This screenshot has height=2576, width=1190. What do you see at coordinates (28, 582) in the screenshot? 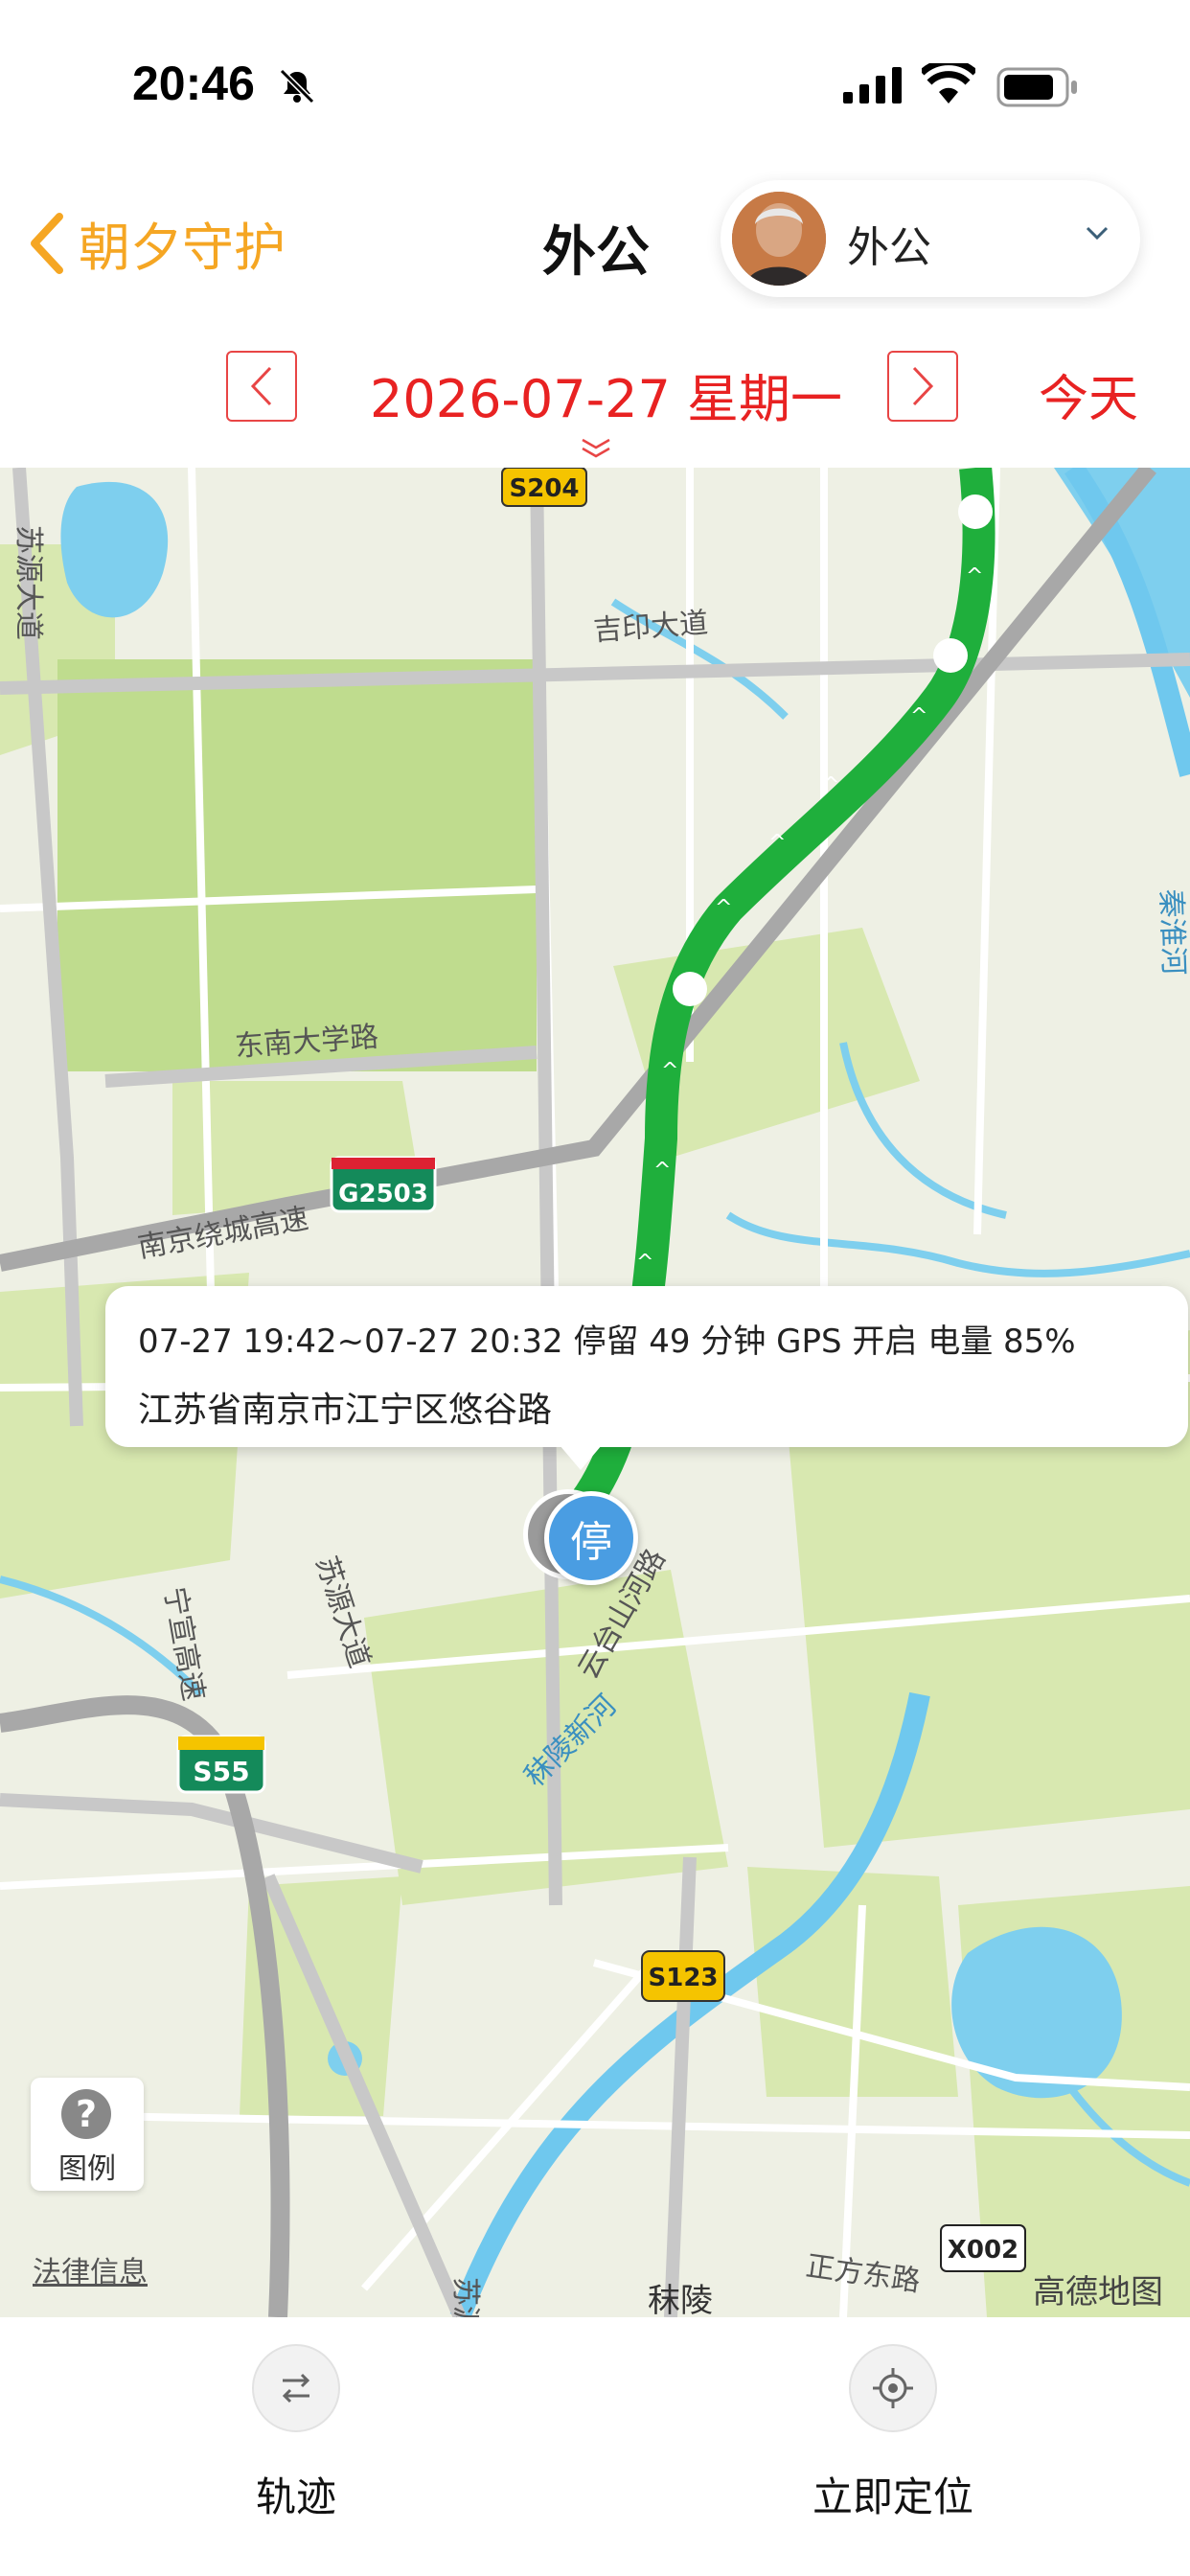
I see `road-label: 苏源大道` at bounding box center [28, 582].